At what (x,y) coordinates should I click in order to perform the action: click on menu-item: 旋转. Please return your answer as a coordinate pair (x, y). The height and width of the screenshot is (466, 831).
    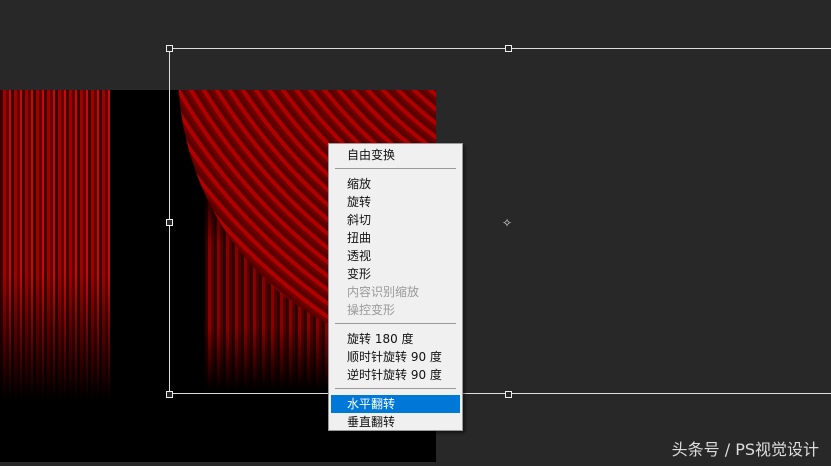
    Looking at the image, I should click on (395, 202).